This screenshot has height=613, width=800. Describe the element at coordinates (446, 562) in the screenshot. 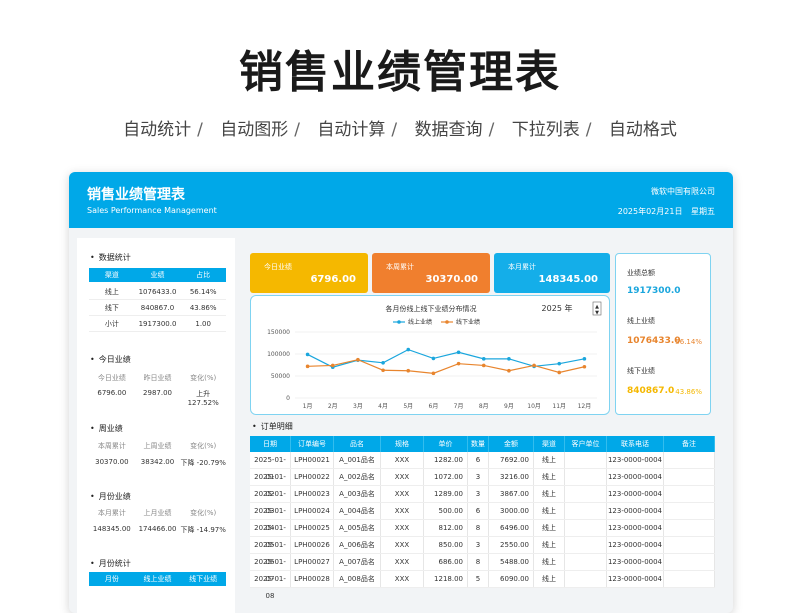

I see `table-cell: 686.00` at that location.